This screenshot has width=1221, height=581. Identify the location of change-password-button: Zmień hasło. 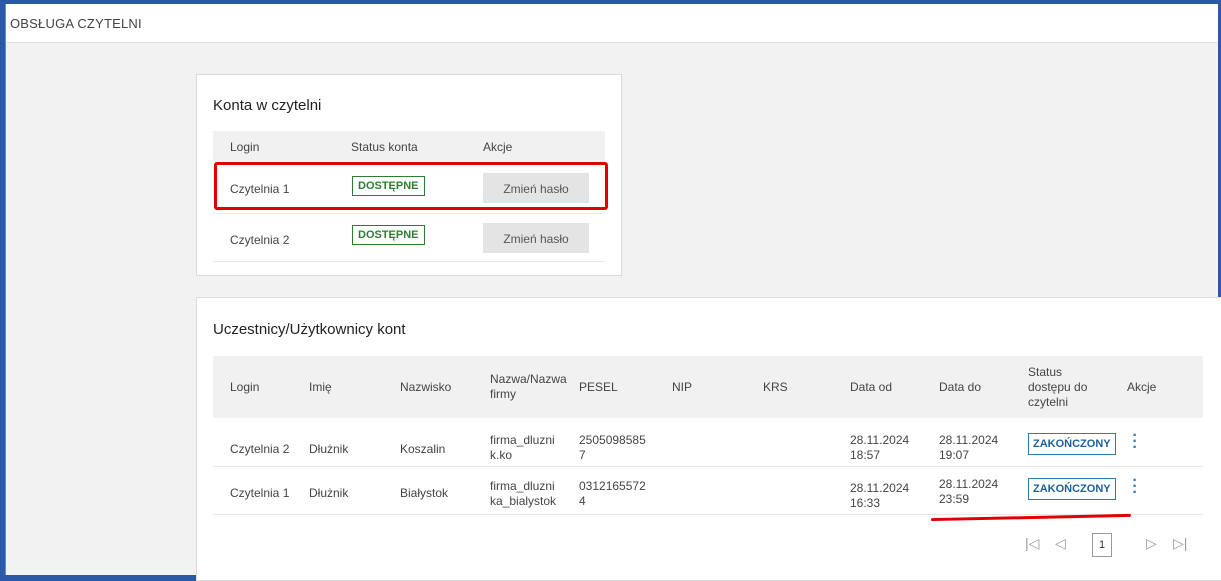
(536, 238).